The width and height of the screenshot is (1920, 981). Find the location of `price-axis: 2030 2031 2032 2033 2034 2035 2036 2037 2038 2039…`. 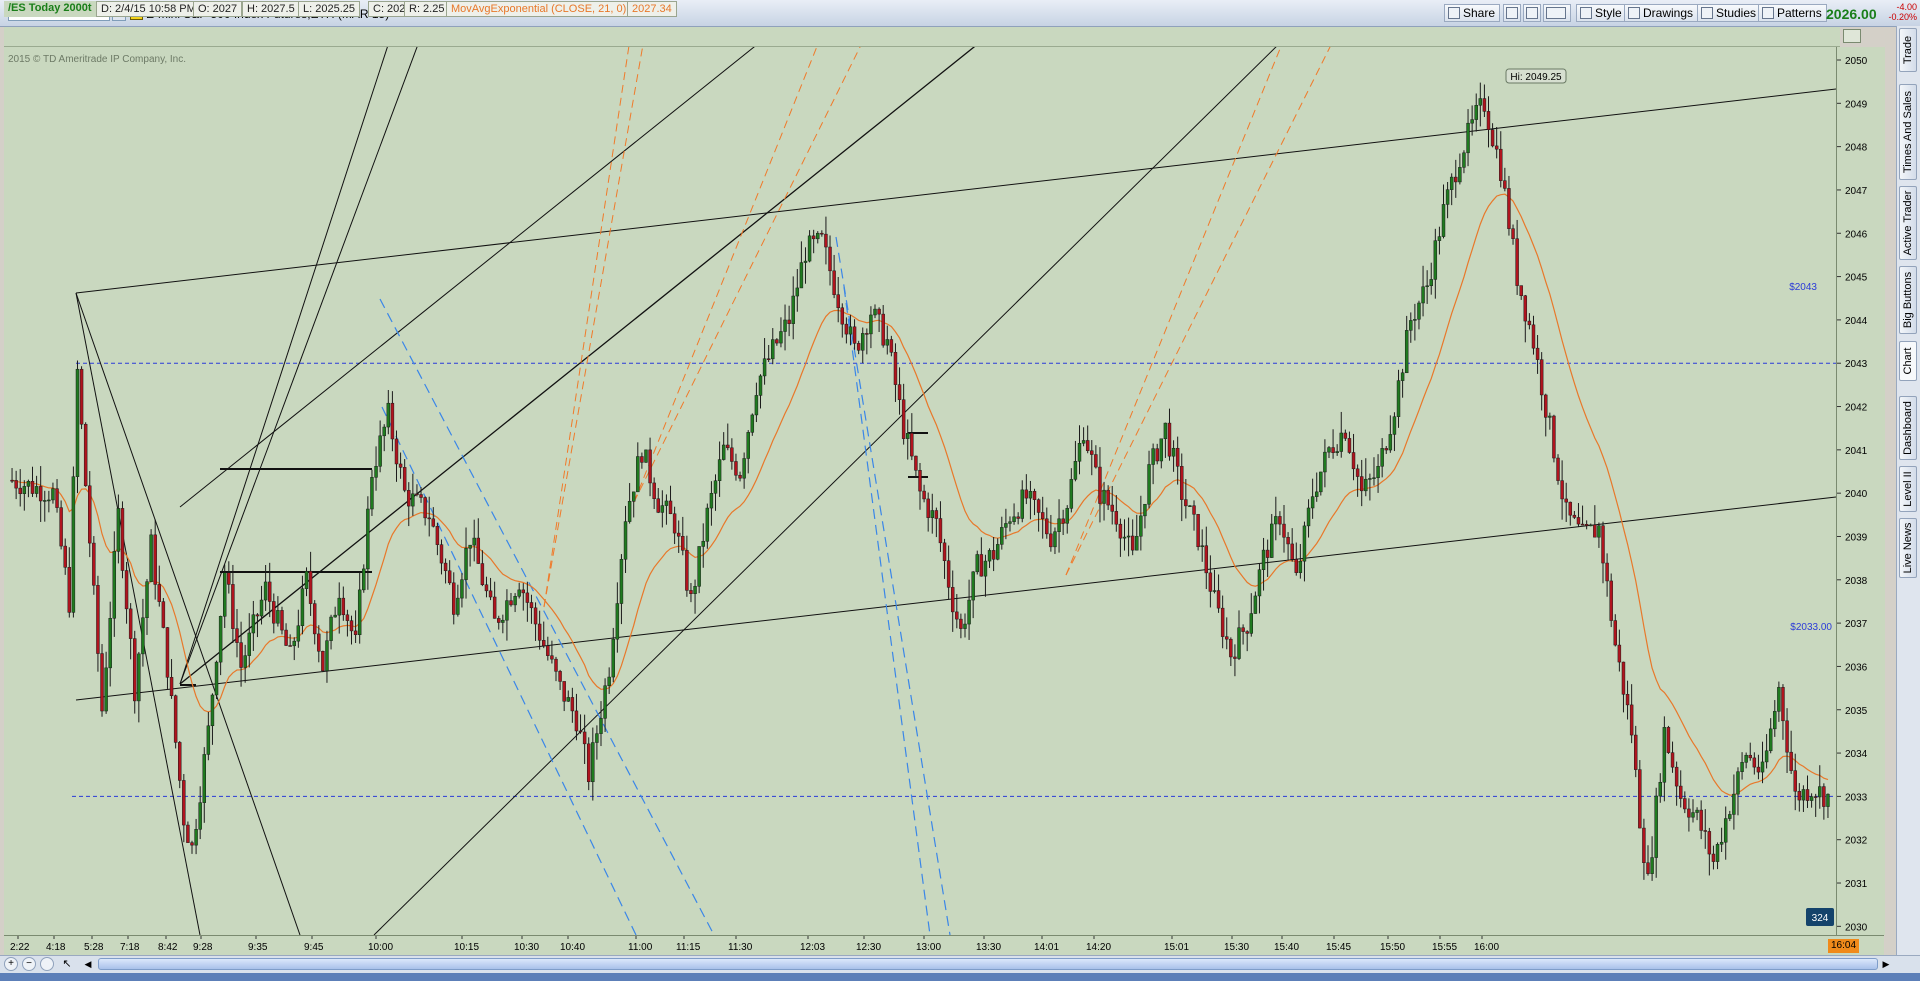

price-axis: 2030 2031 2032 2033 2034 2035 2036 2037 2038 2039… is located at coordinates (1860, 491).